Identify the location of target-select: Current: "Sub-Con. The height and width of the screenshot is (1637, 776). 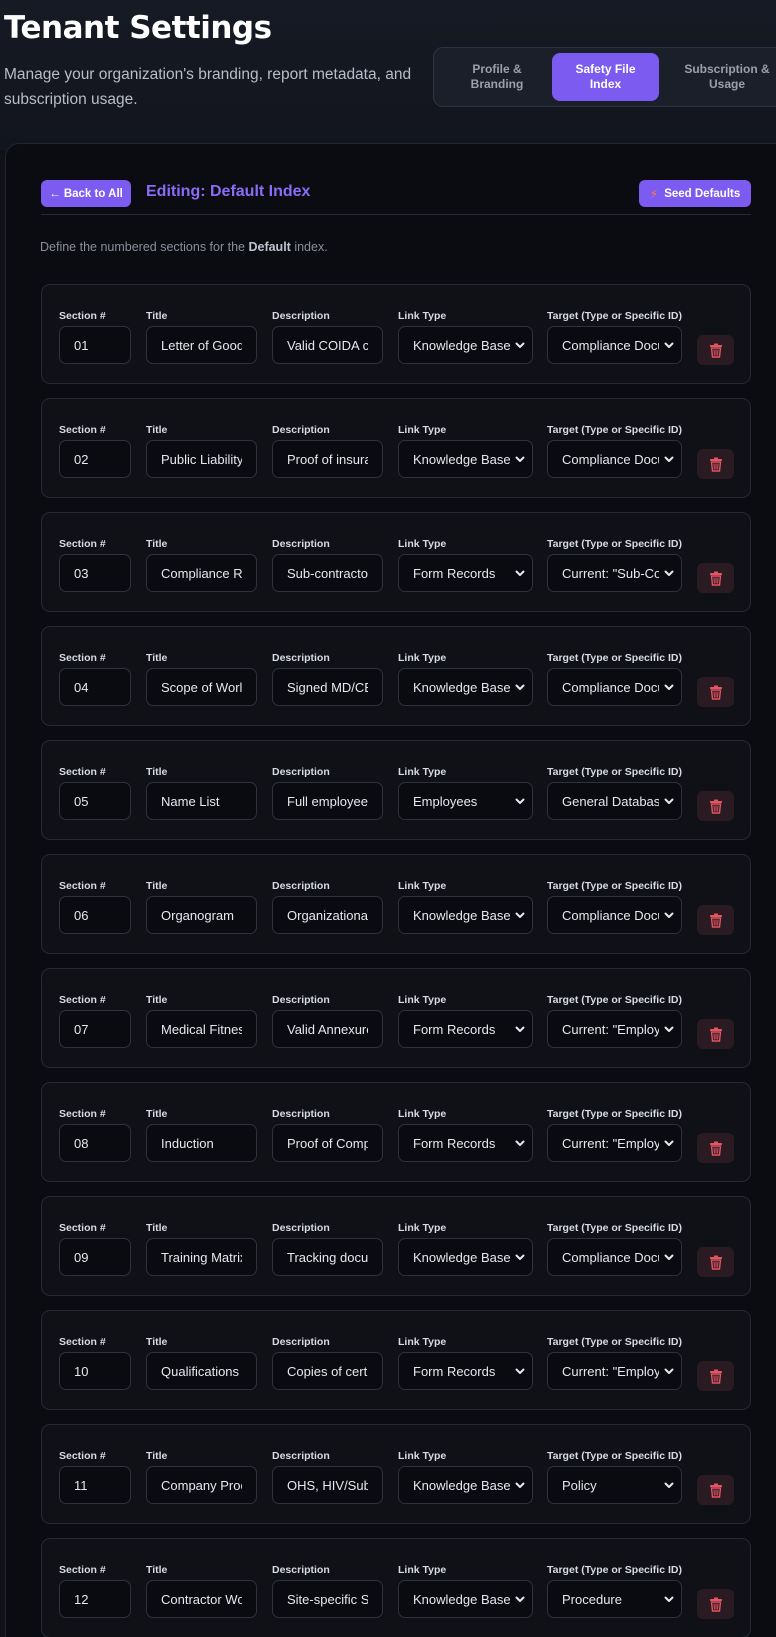
(614, 573).